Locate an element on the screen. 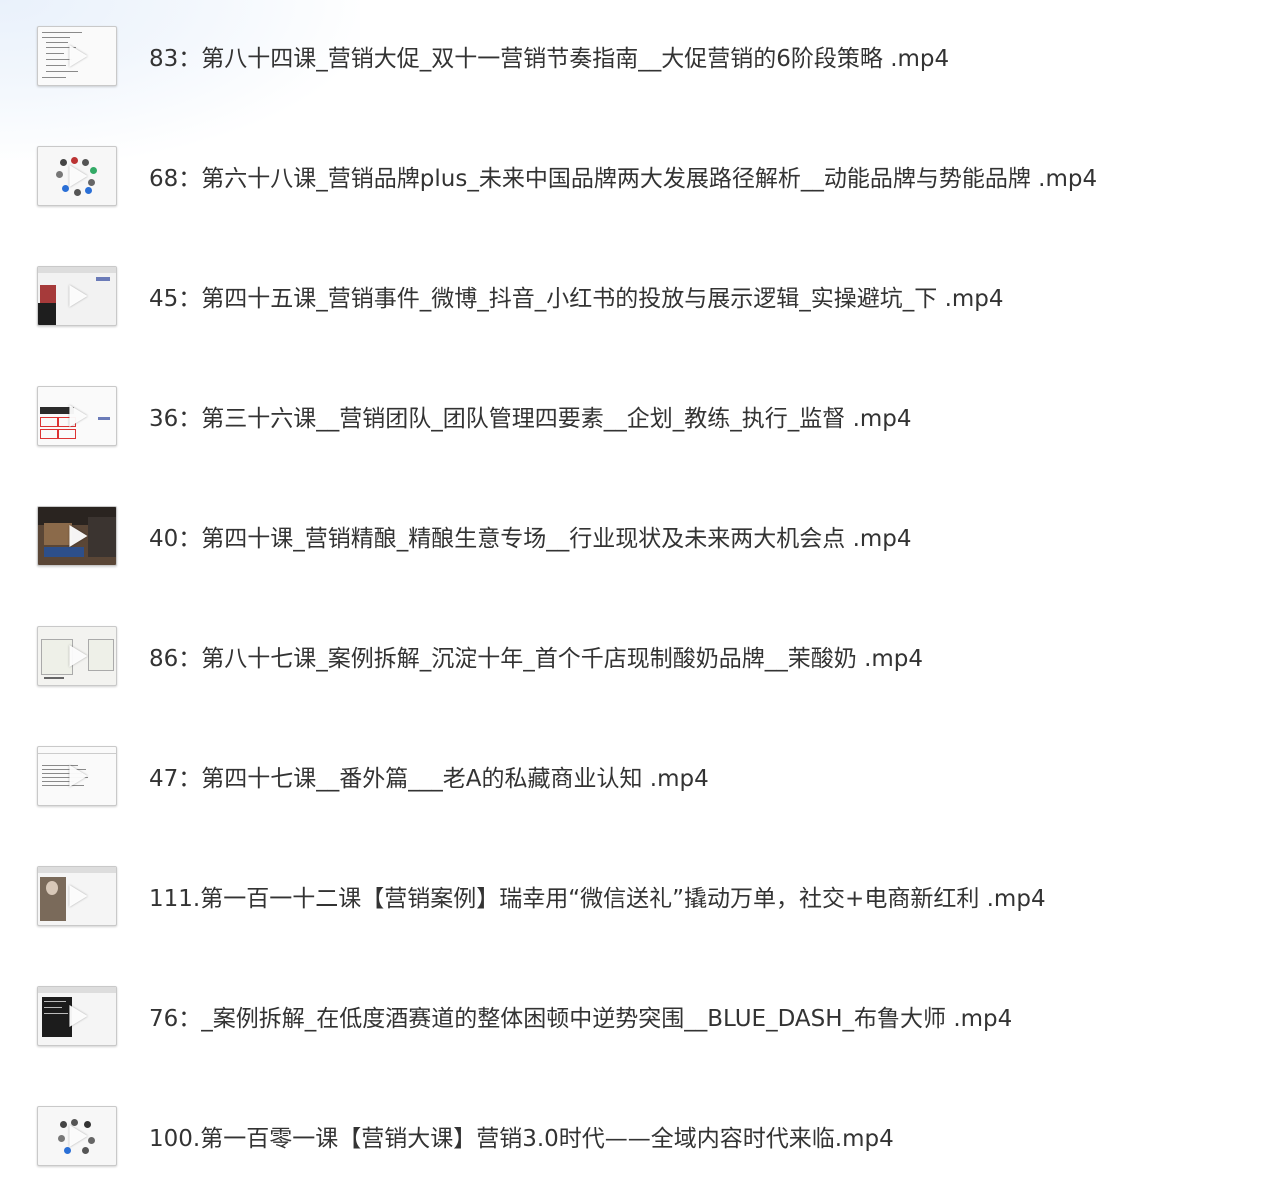 This screenshot has width=1288, height=1196. file-item: 100.第一百零一课【营销大课】营销3.0时代——全域内容时代来临.mp4 is located at coordinates (644, 1136).